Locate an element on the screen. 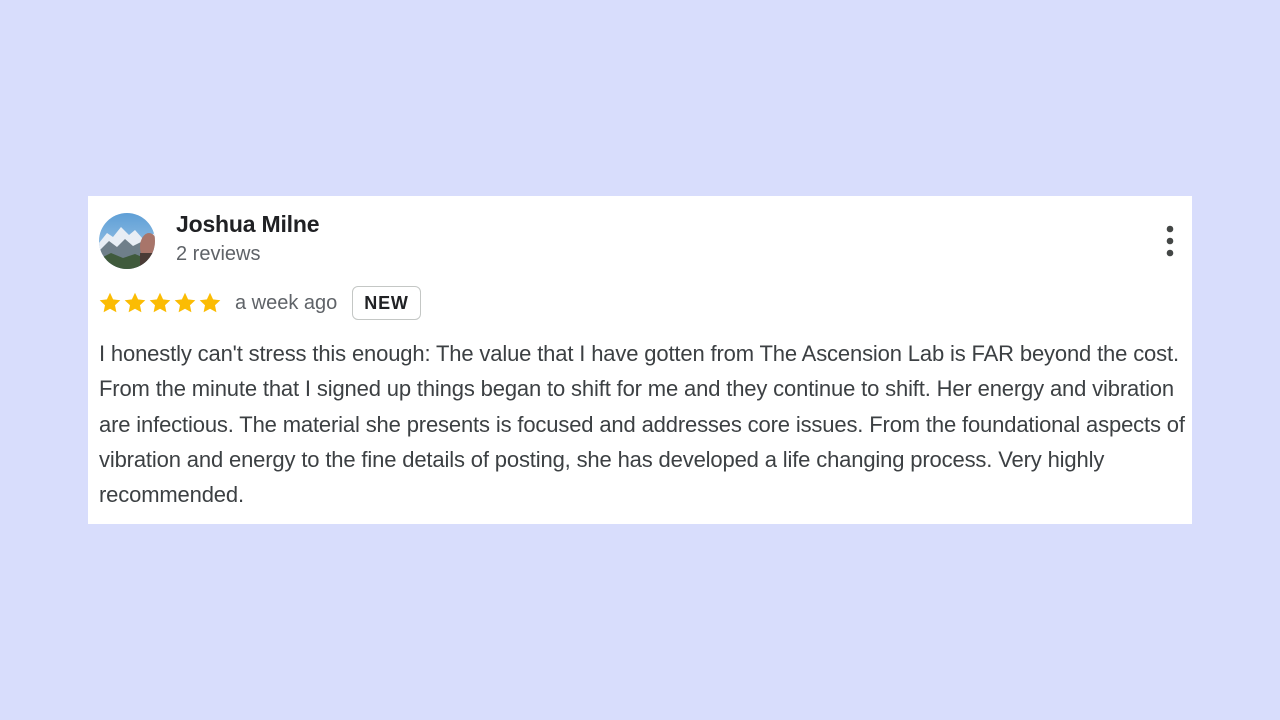 Image resolution: width=1280 pixels, height=720 pixels. reviewer-name: Joshua Milne is located at coordinates (247, 224).